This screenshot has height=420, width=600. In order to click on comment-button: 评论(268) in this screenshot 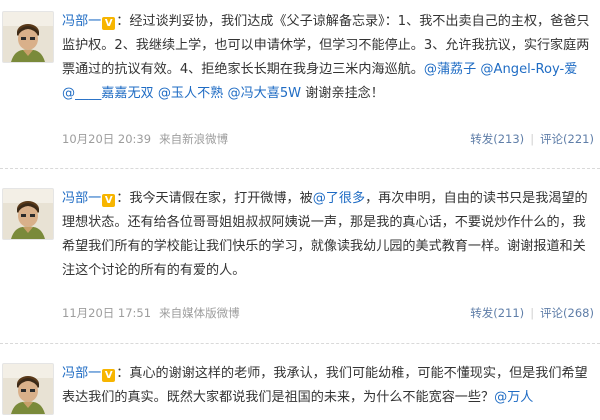, I will do `click(567, 313)`.